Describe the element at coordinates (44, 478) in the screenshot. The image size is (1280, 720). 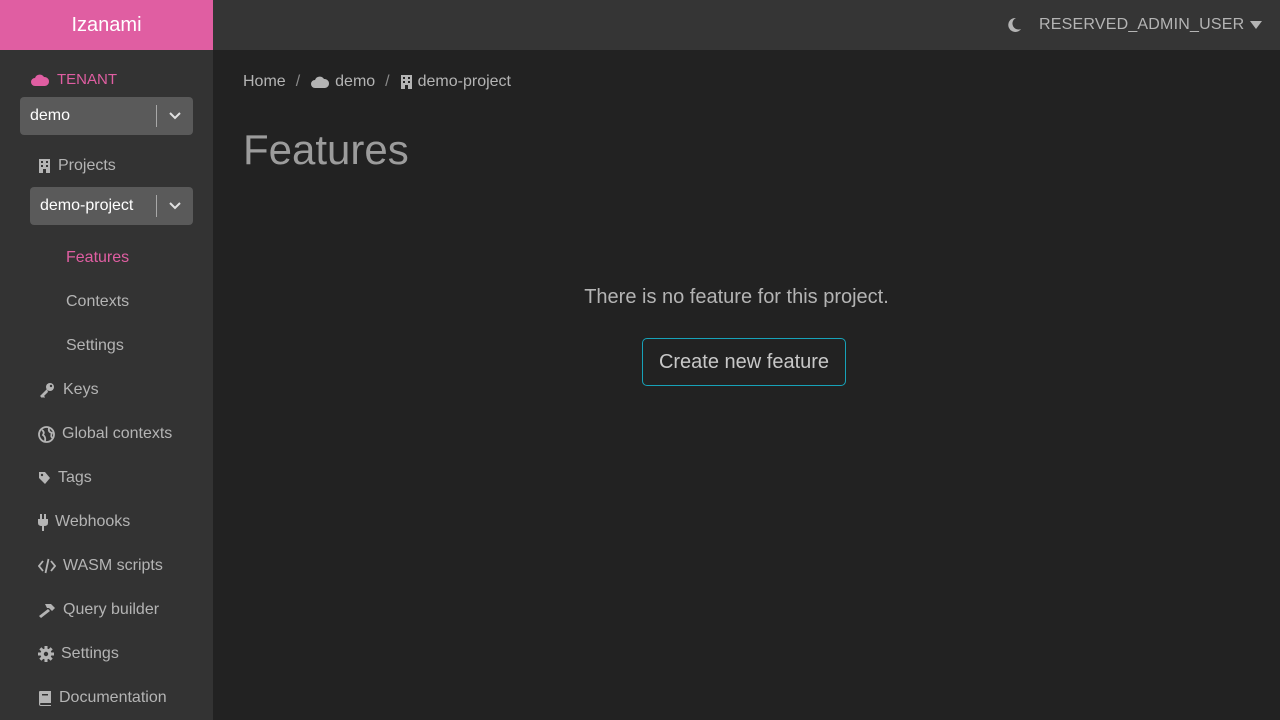
I see `tag-icon` at that location.